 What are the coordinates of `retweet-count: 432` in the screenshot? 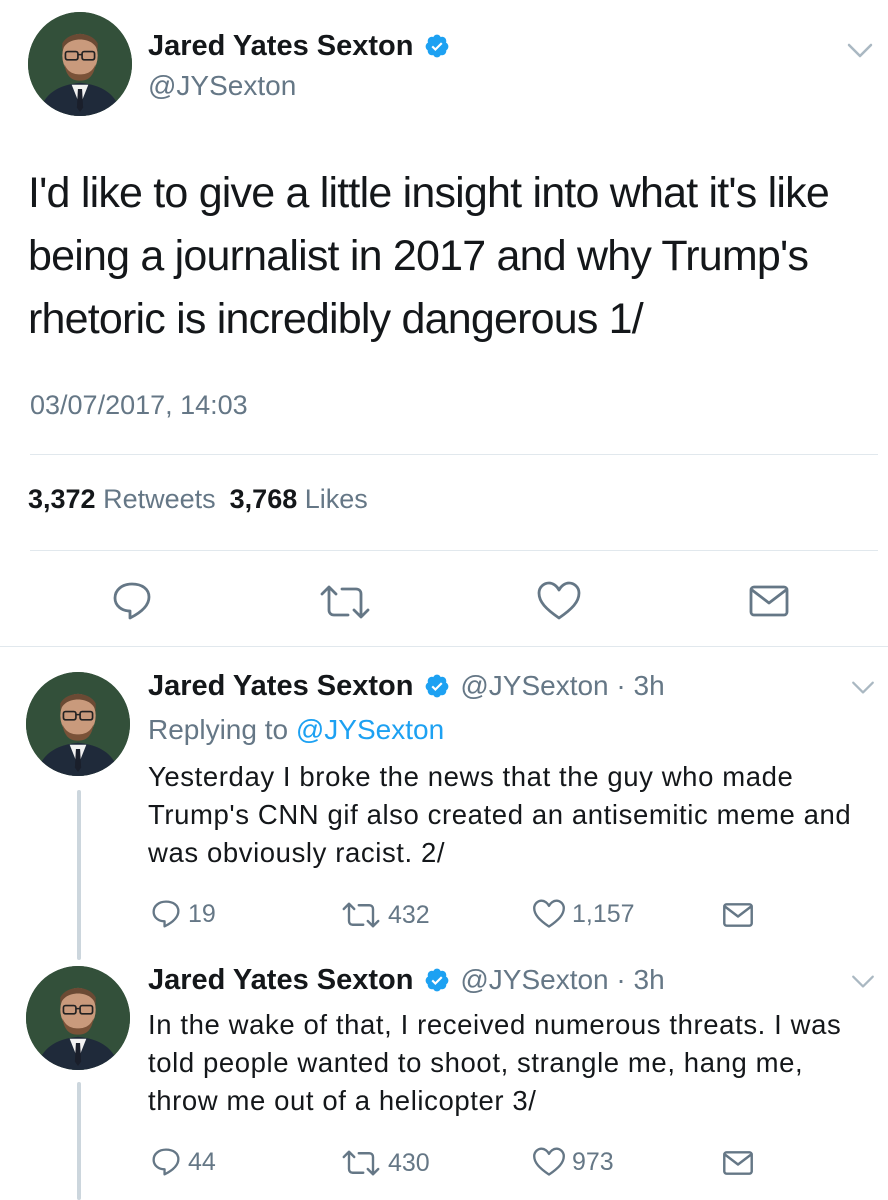 It's located at (409, 914).